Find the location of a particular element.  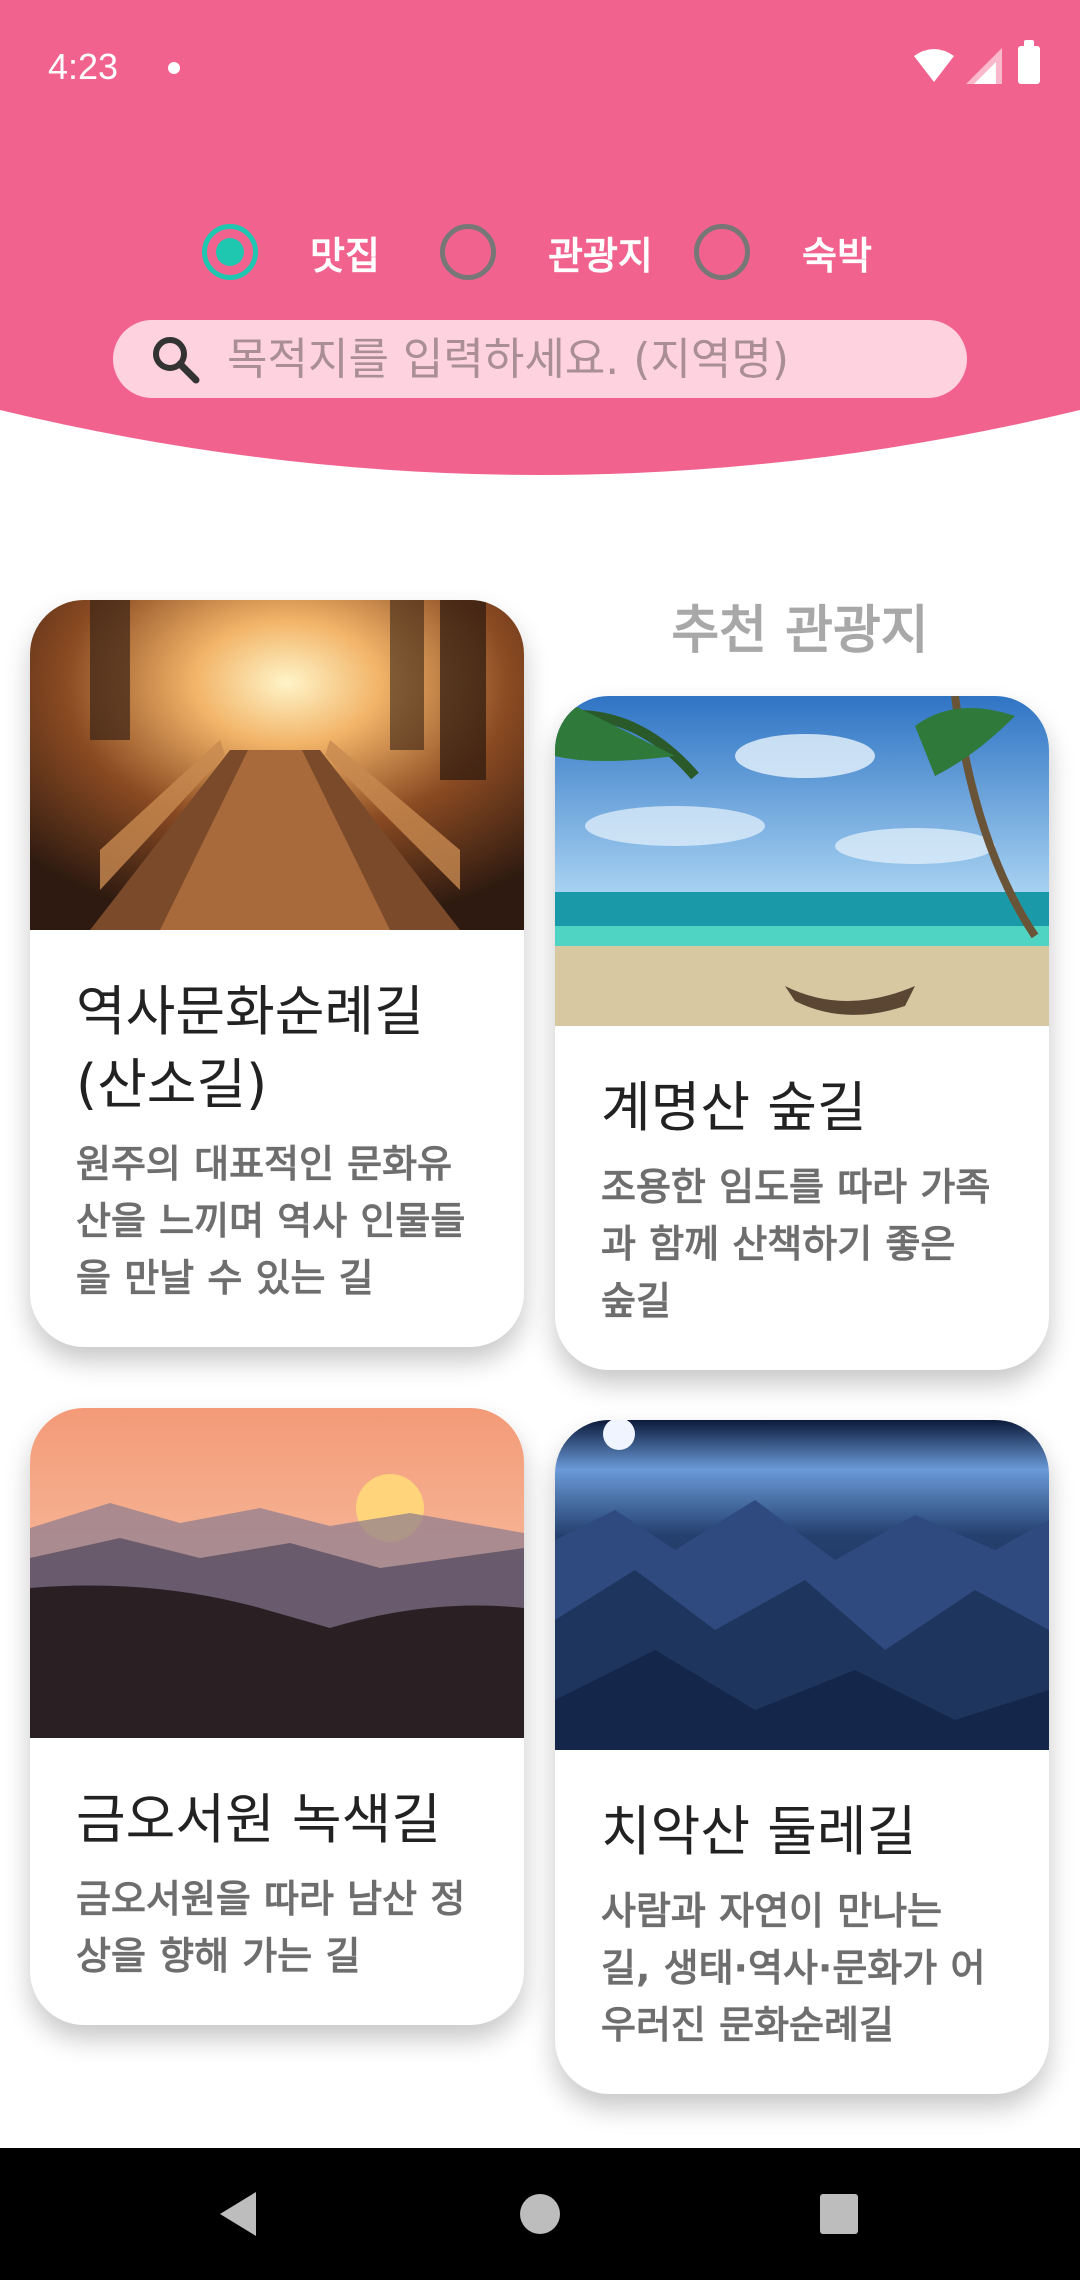

card-title: 금오서원 녹색길 is located at coordinates (258, 1819).